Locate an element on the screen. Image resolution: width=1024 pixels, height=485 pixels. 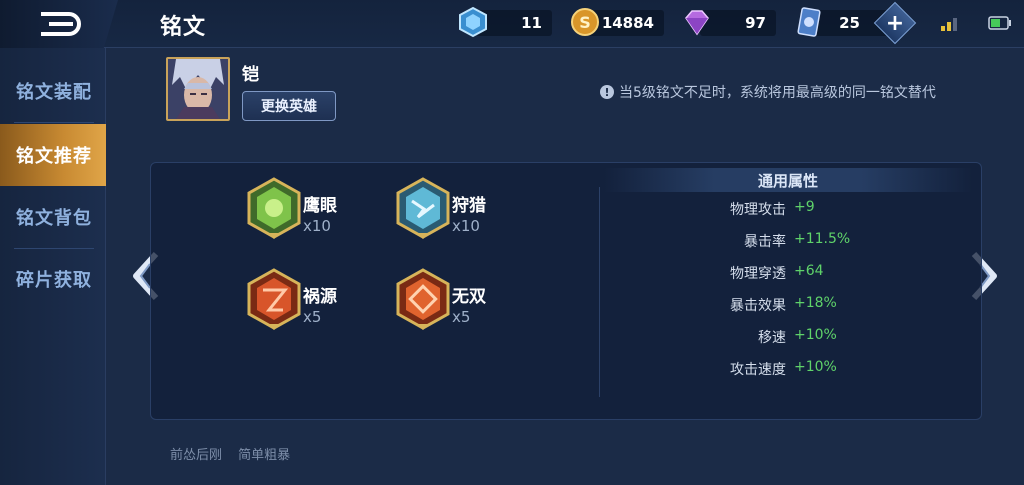
rune-name: 无双 is located at coordinates (469, 297).